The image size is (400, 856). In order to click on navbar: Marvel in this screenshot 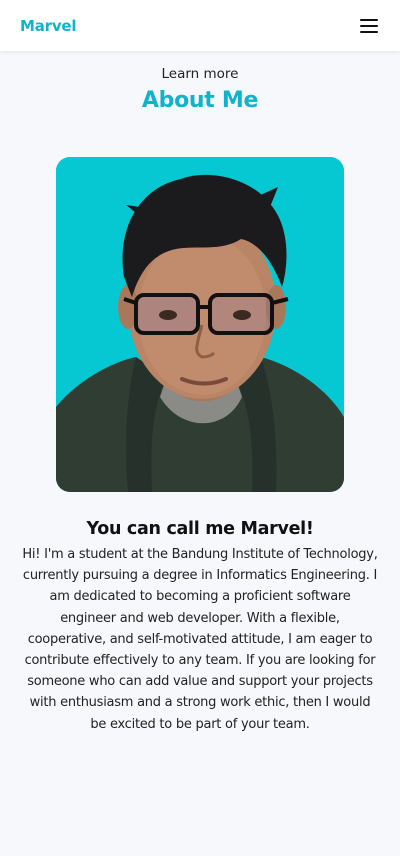, I will do `click(200, 25)`.